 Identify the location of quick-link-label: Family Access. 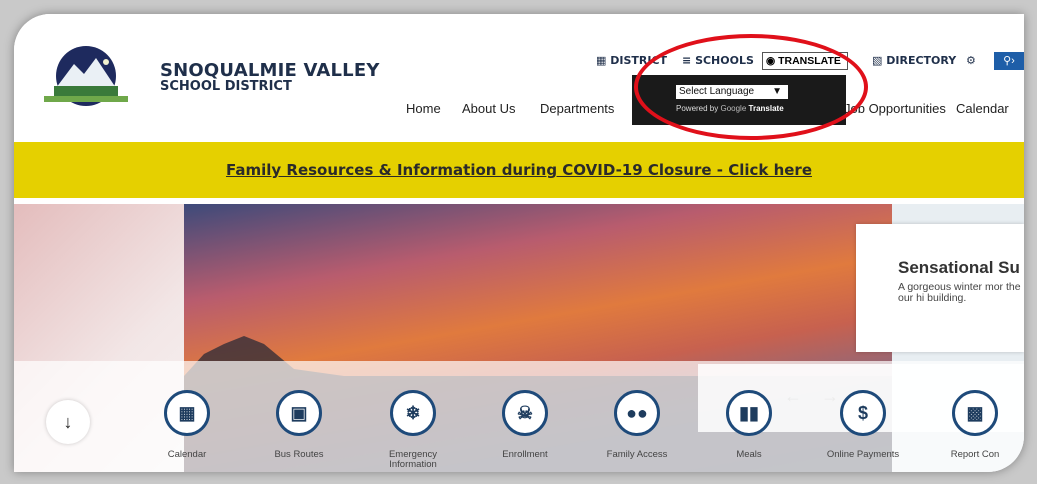
(637, 454).